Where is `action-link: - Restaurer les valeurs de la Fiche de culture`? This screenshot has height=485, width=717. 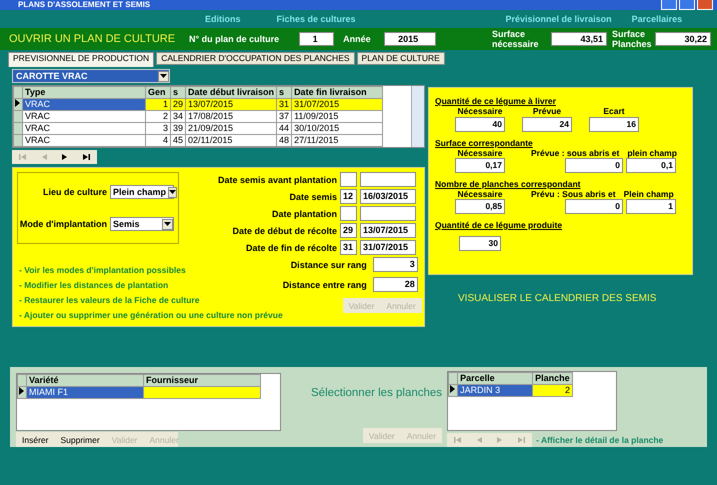
action-link: - Restaurer les valeurs de la Fiche de culture is located at coordinates (151, 300).